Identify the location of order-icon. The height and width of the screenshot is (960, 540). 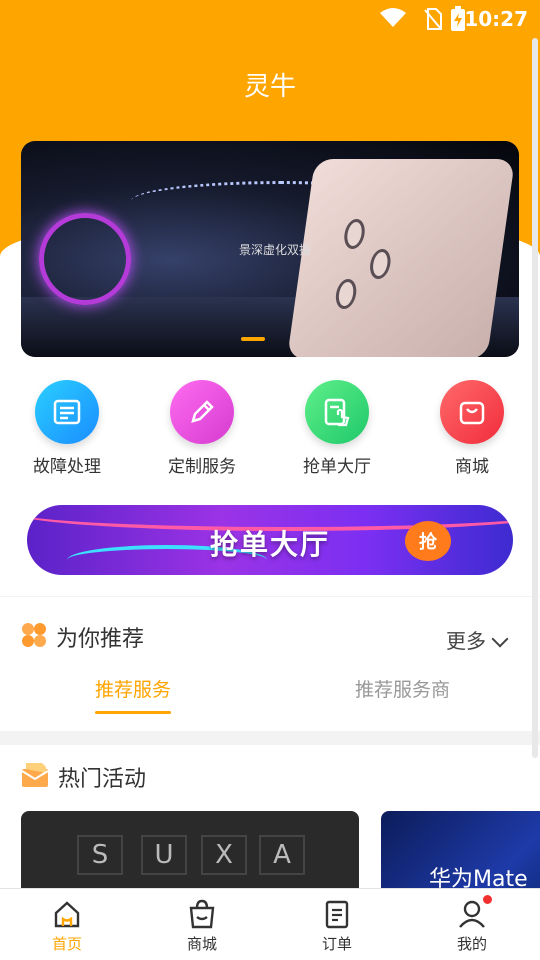
(337, 914).